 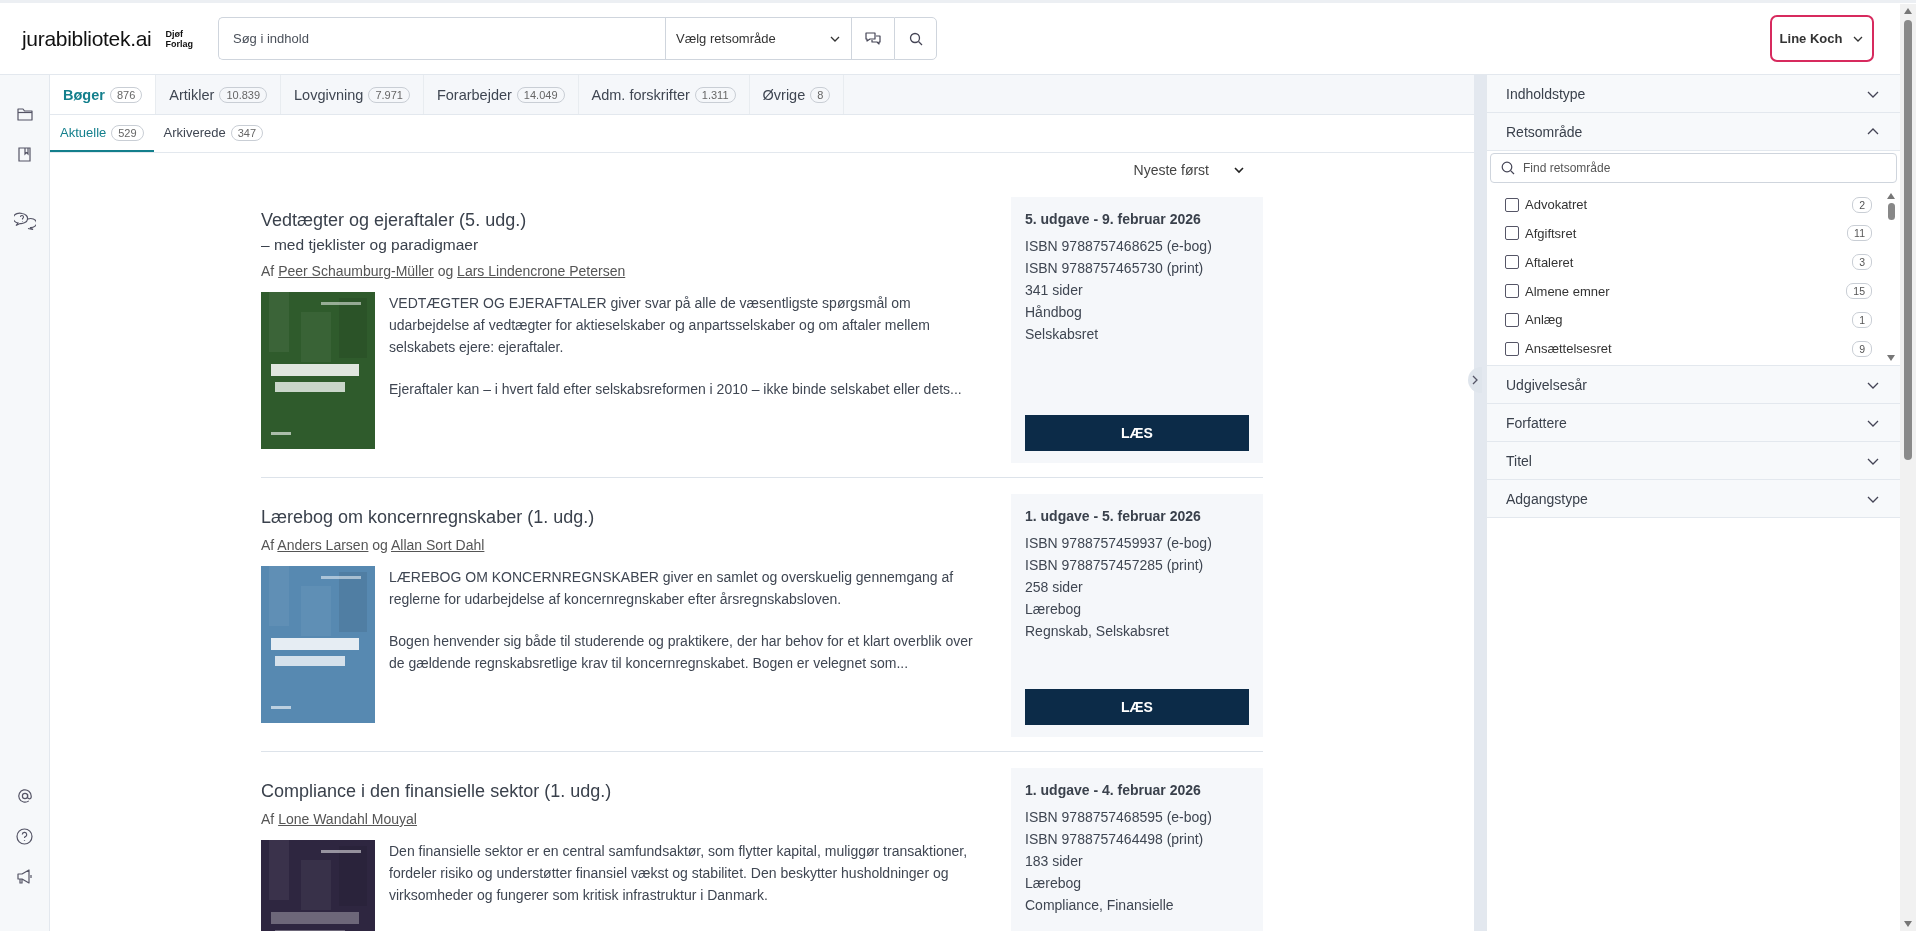 I want to click on category-tab: Artikler 10.839, so click(x=219, y=94).